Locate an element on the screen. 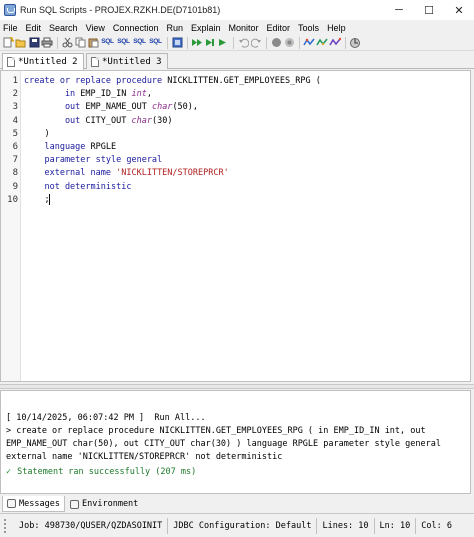 The width and height of the screenshot is (474, 537). print-icon is located at coordinates (47, 43).